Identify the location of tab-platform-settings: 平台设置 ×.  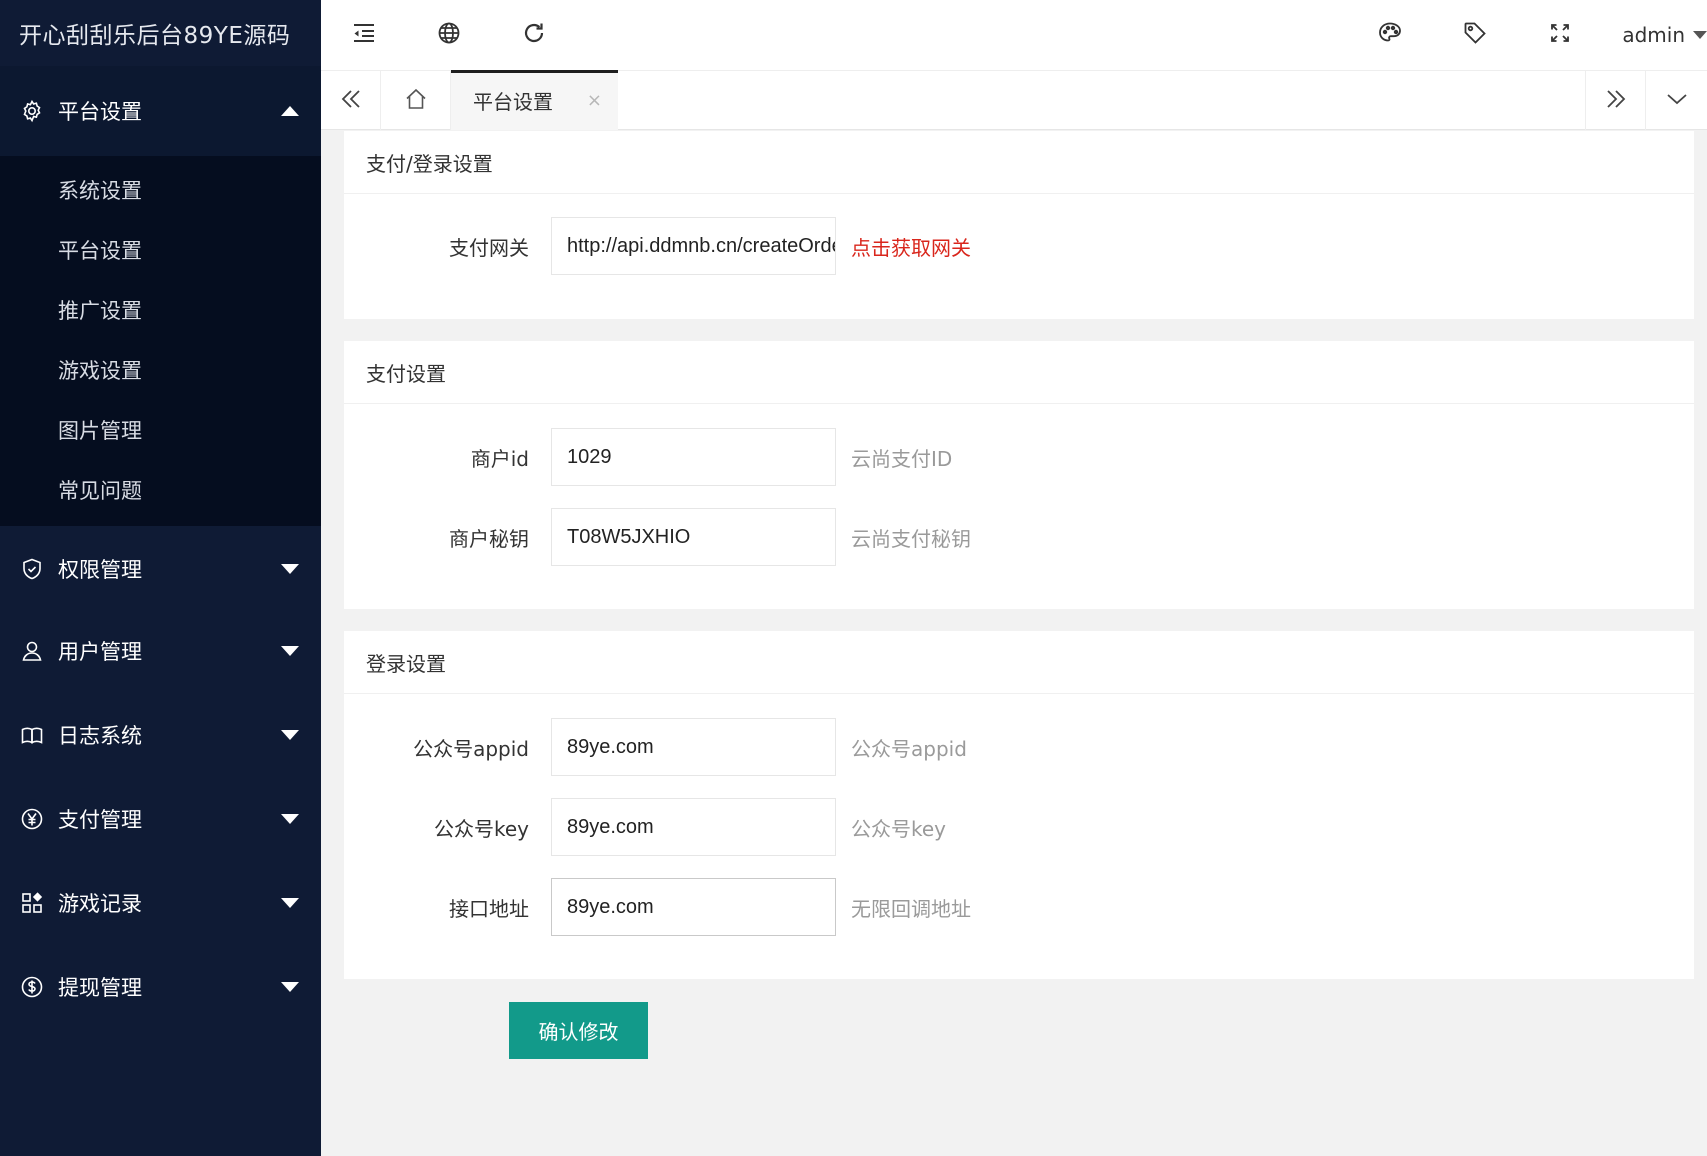
(534, 100).